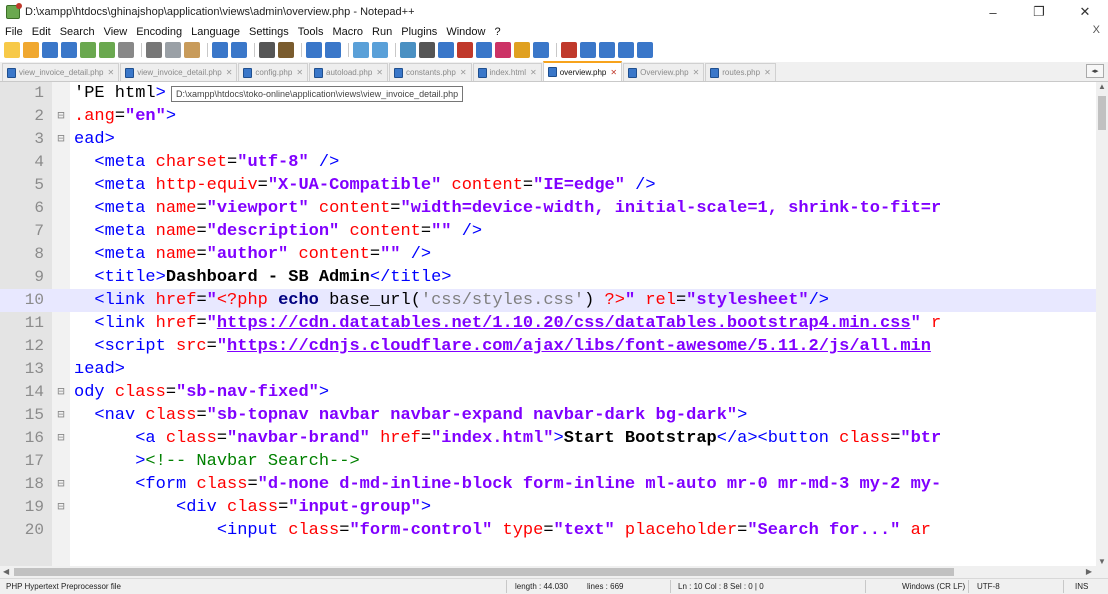 This screenshot has width=1108, height=594. Describe the element at coordinates (626, 50) in the screenshot. I see `run-macro-multiple-icon` at that location.